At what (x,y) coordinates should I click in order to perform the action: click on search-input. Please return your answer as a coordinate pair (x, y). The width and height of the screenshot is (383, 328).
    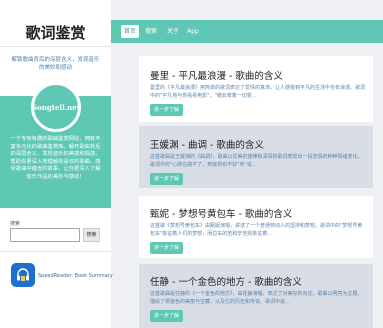
    Looking at the image, I should click on (45, 235).